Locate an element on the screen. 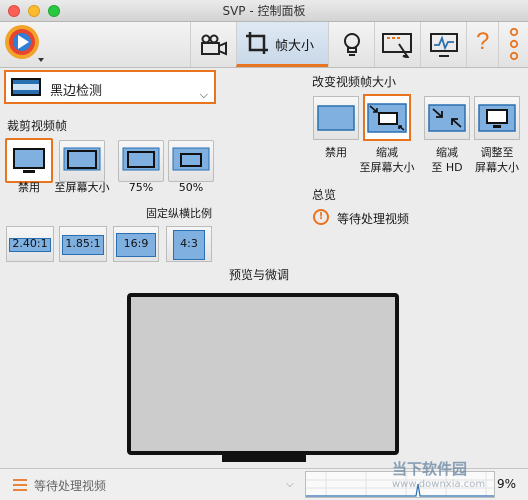  crop-to-screen-icon is located at coordinates (82, 159).